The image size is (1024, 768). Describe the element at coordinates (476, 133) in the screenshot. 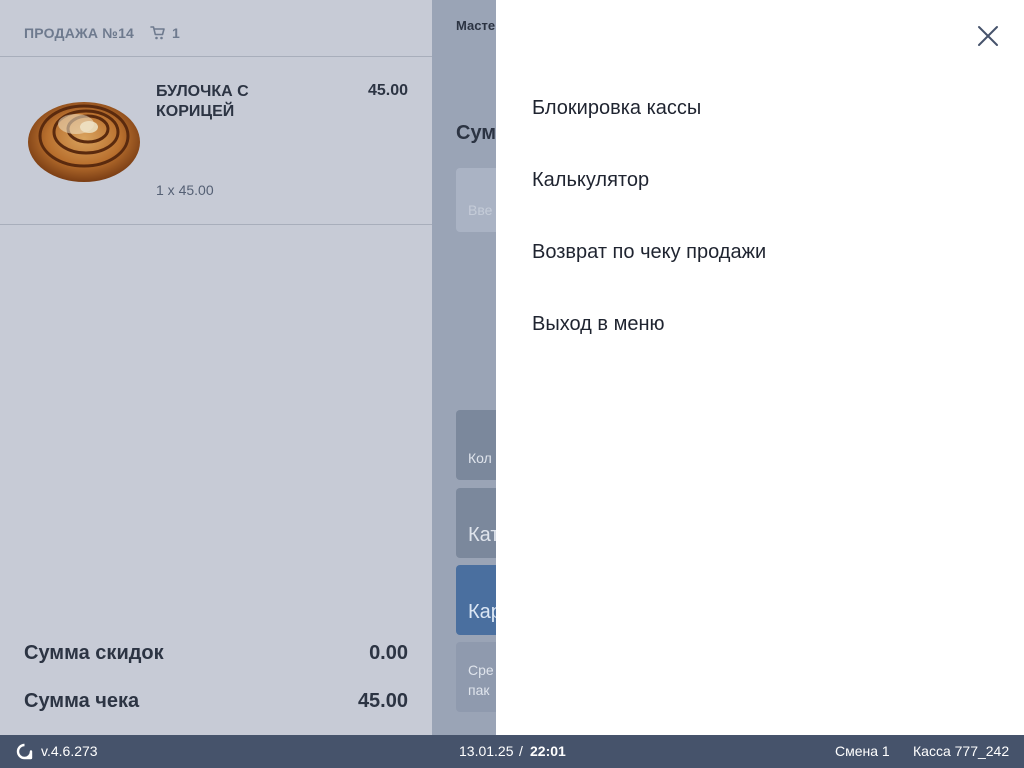

I see `sum-label-partial: Сумм` at that location.